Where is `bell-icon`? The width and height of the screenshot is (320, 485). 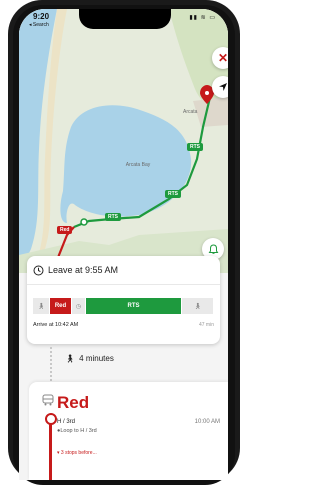
bell-icon is located at coordinates (213, 248).